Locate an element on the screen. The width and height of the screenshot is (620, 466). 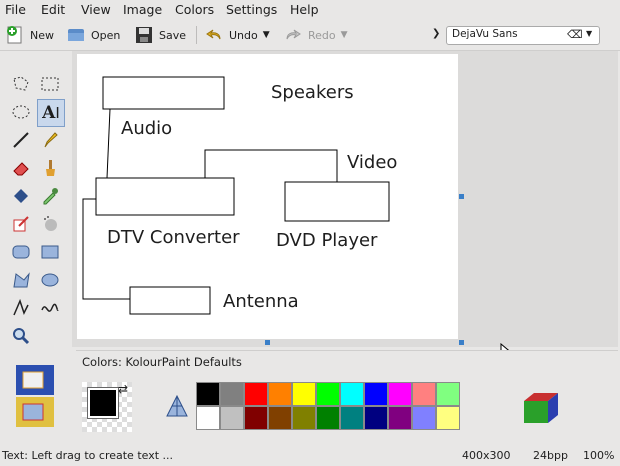
selection-mode-toggle is located at coordinates (35, 396).